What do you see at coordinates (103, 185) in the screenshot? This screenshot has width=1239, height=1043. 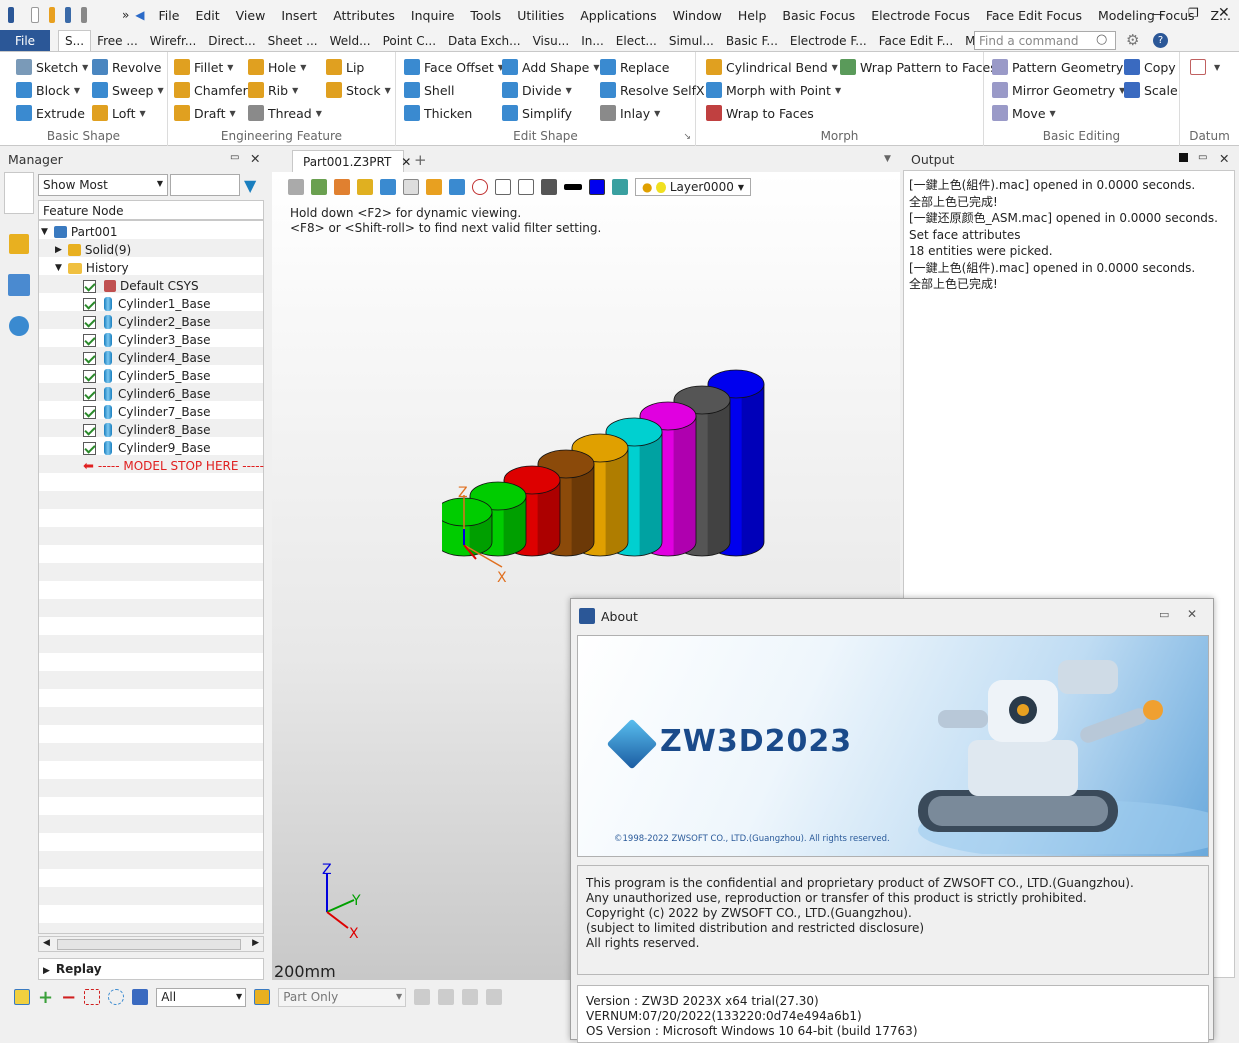 I see `filter-dropdown: Show Most ▼` at bounding box center [103, 185].